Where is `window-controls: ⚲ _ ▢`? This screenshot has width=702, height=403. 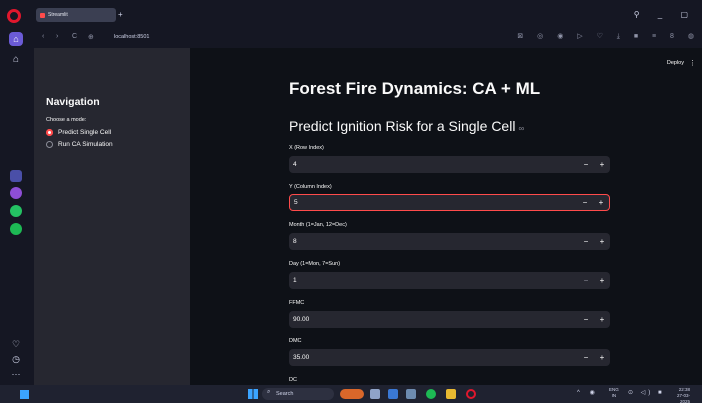 window-controls: ⚲ _ ▢ is located at coordinates (665, 14).